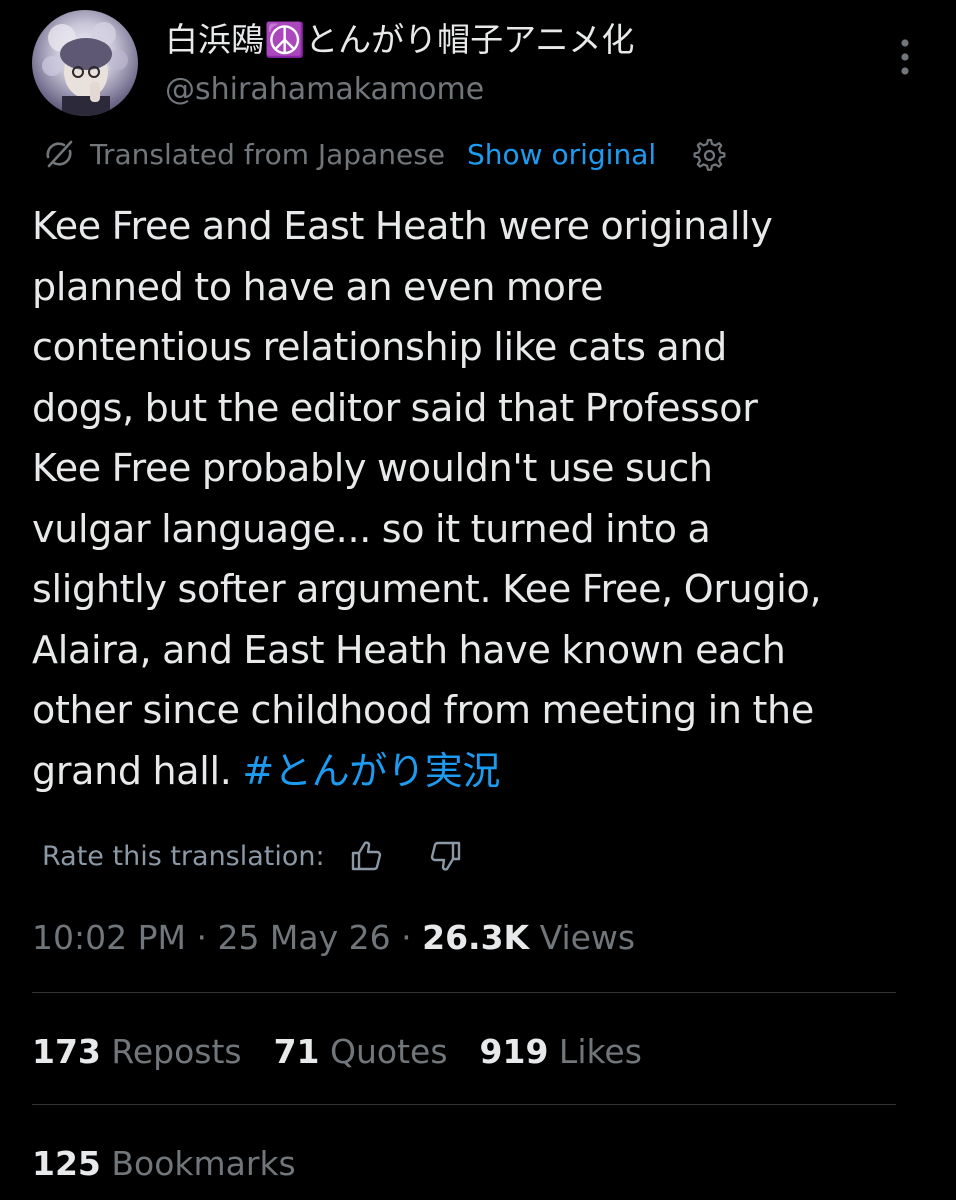  Describe the element at coordinates (371, 528) in the screenshot. I see `tweet-text-line: vulgar language... so it turned into a` at that location.